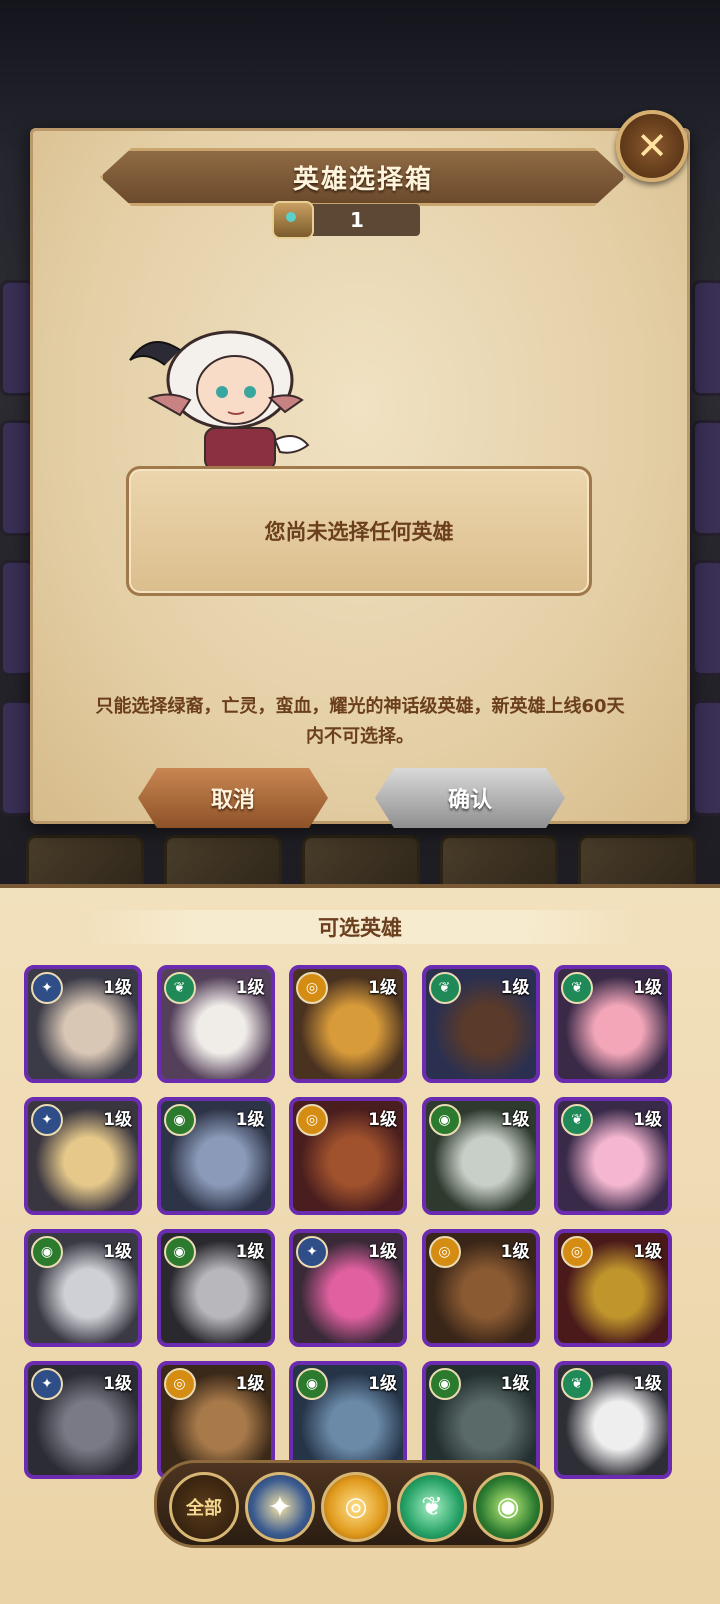 This screenshot has width=720, height=1604. Describe the element at coordinates (470, 798) in the screenshot. I see `confirm-button: 确认` at that location.